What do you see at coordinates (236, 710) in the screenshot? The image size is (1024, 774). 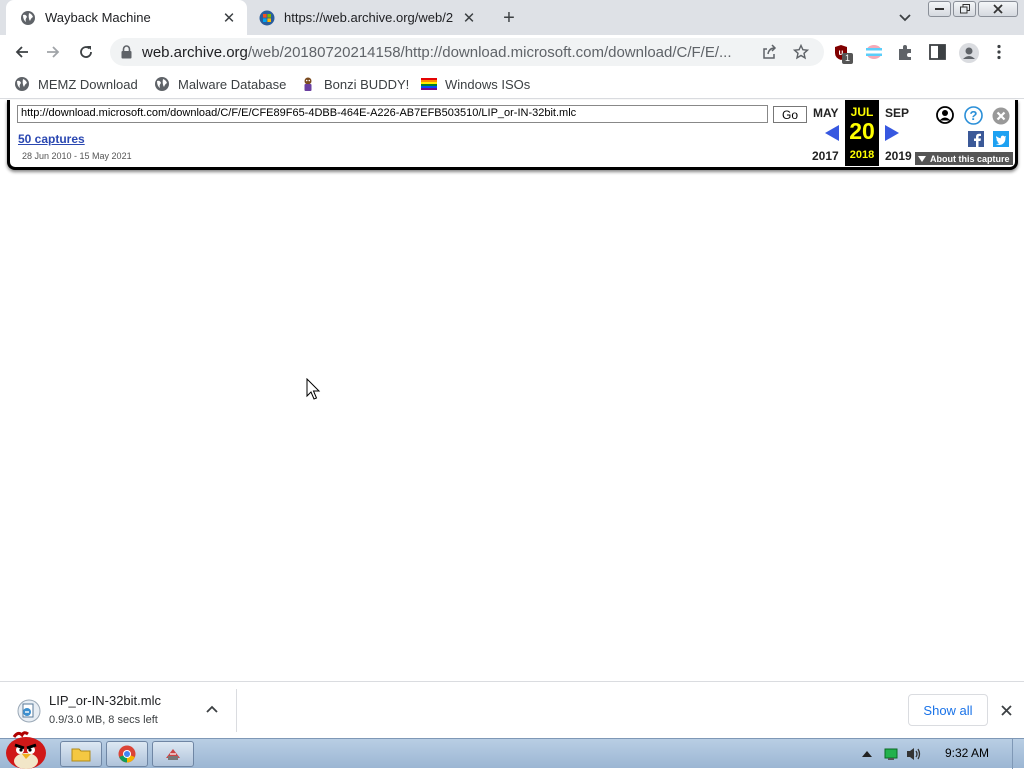 I see `download-separator` at bounding box center [236, 710].